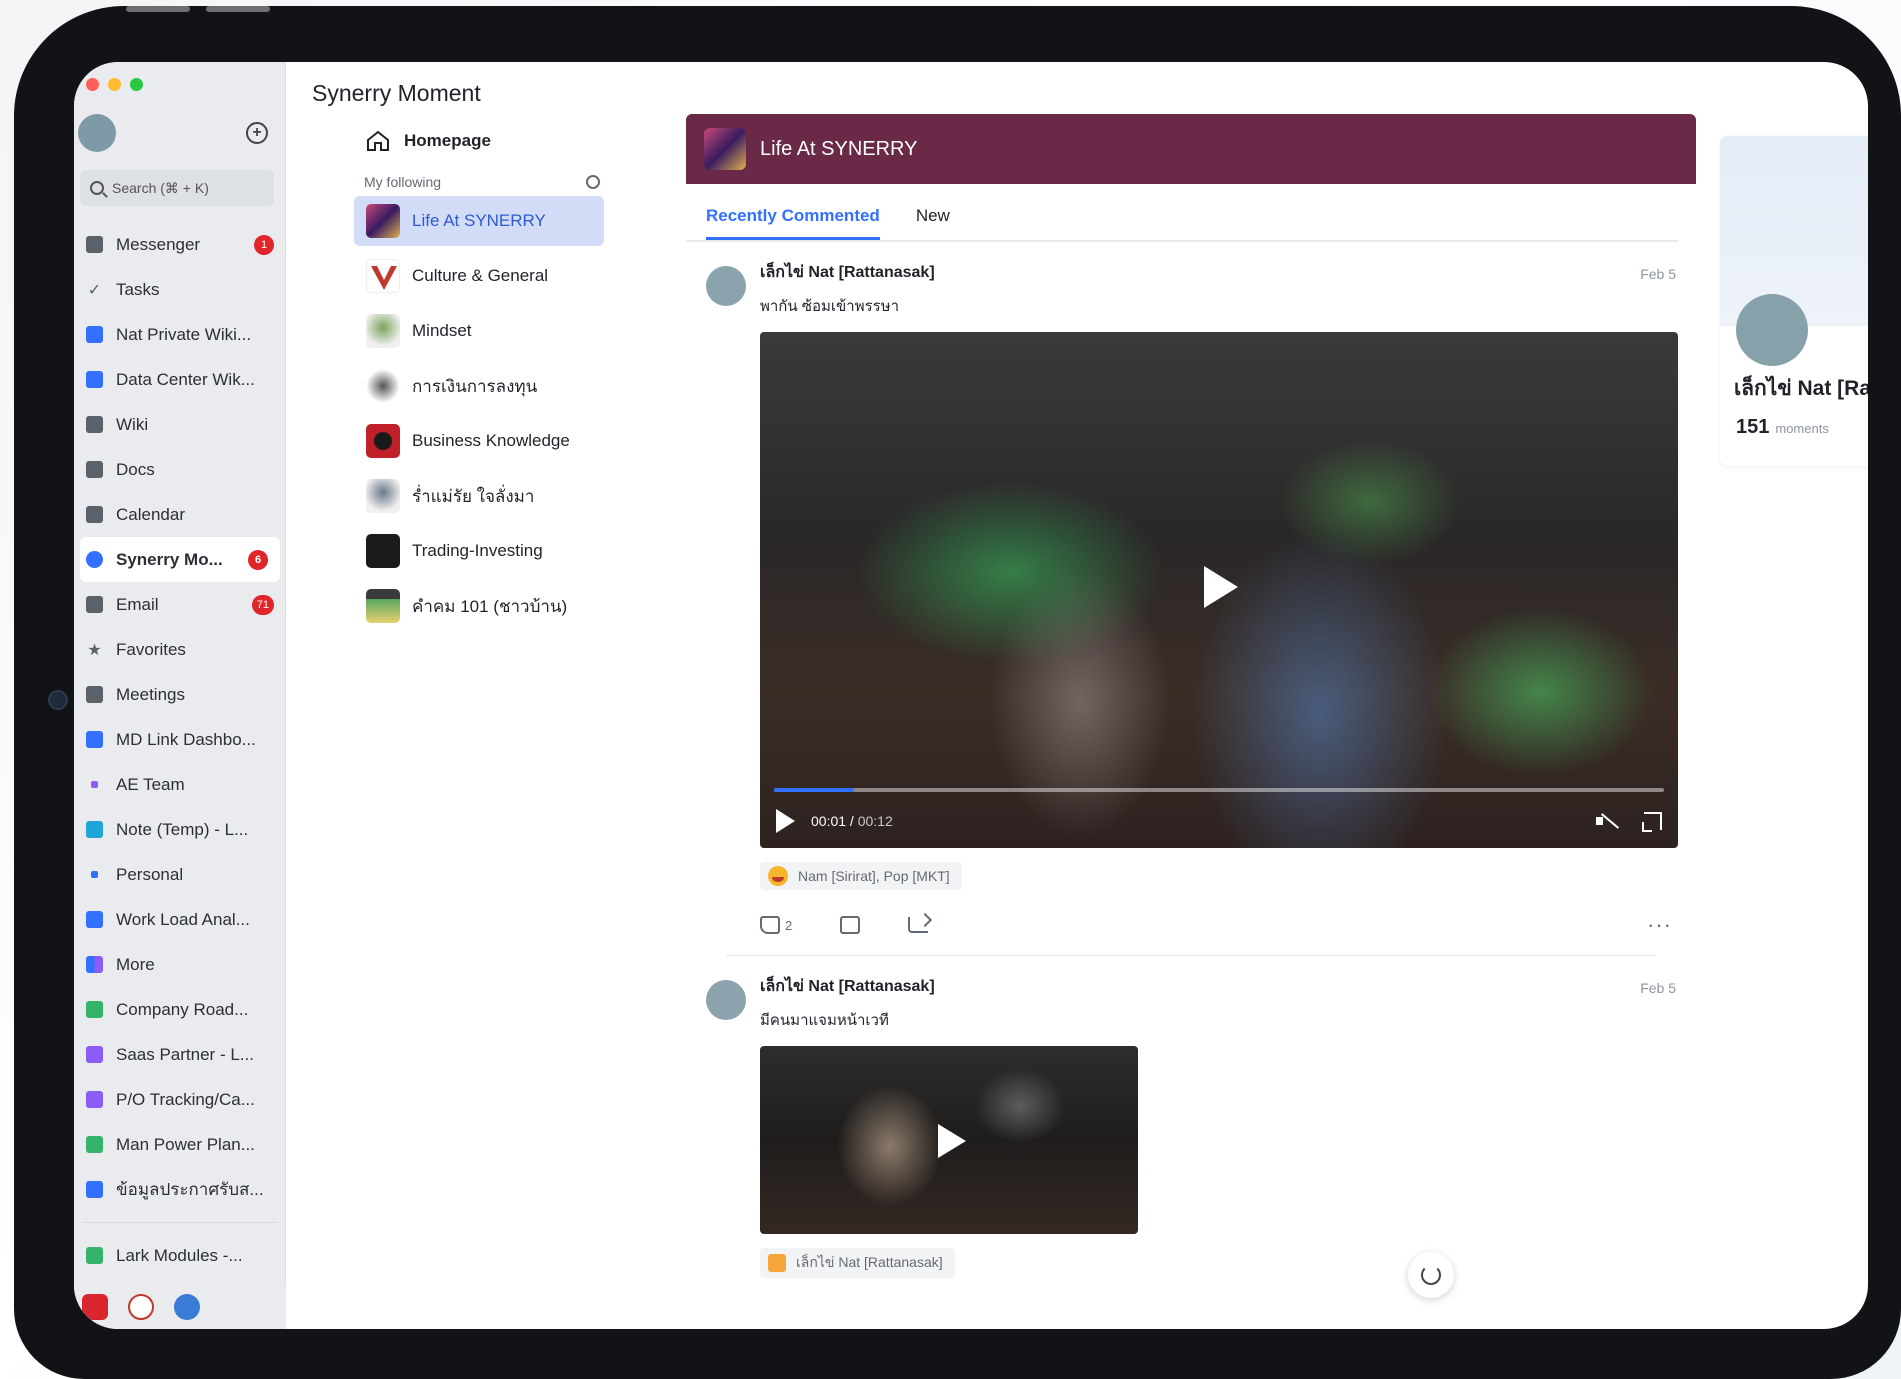 Image resolution: width=1901 pixels, height=1379 pixels. Describe the element at coordinates (180, 1222) in the screenshot. I see `sidebar-divider` at that location.